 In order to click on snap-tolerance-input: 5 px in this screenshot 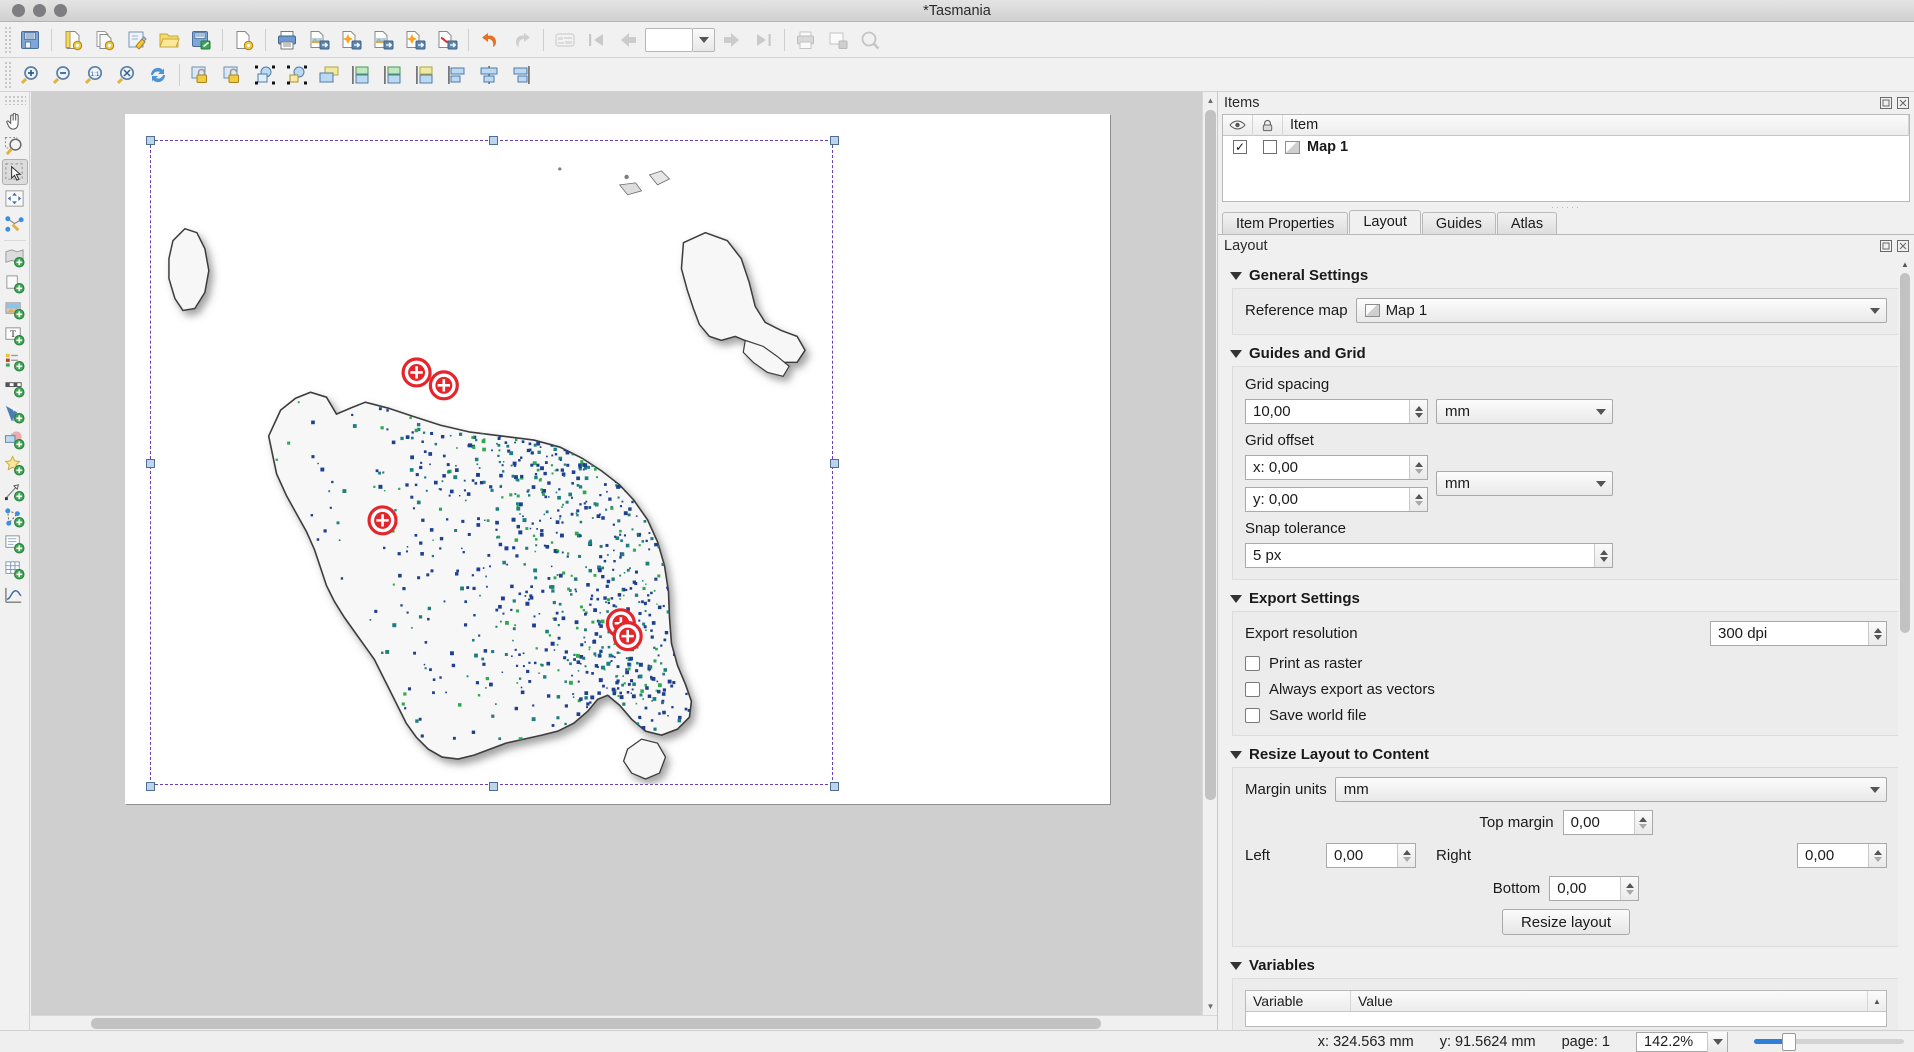, I will do `click(1429, 555)`.